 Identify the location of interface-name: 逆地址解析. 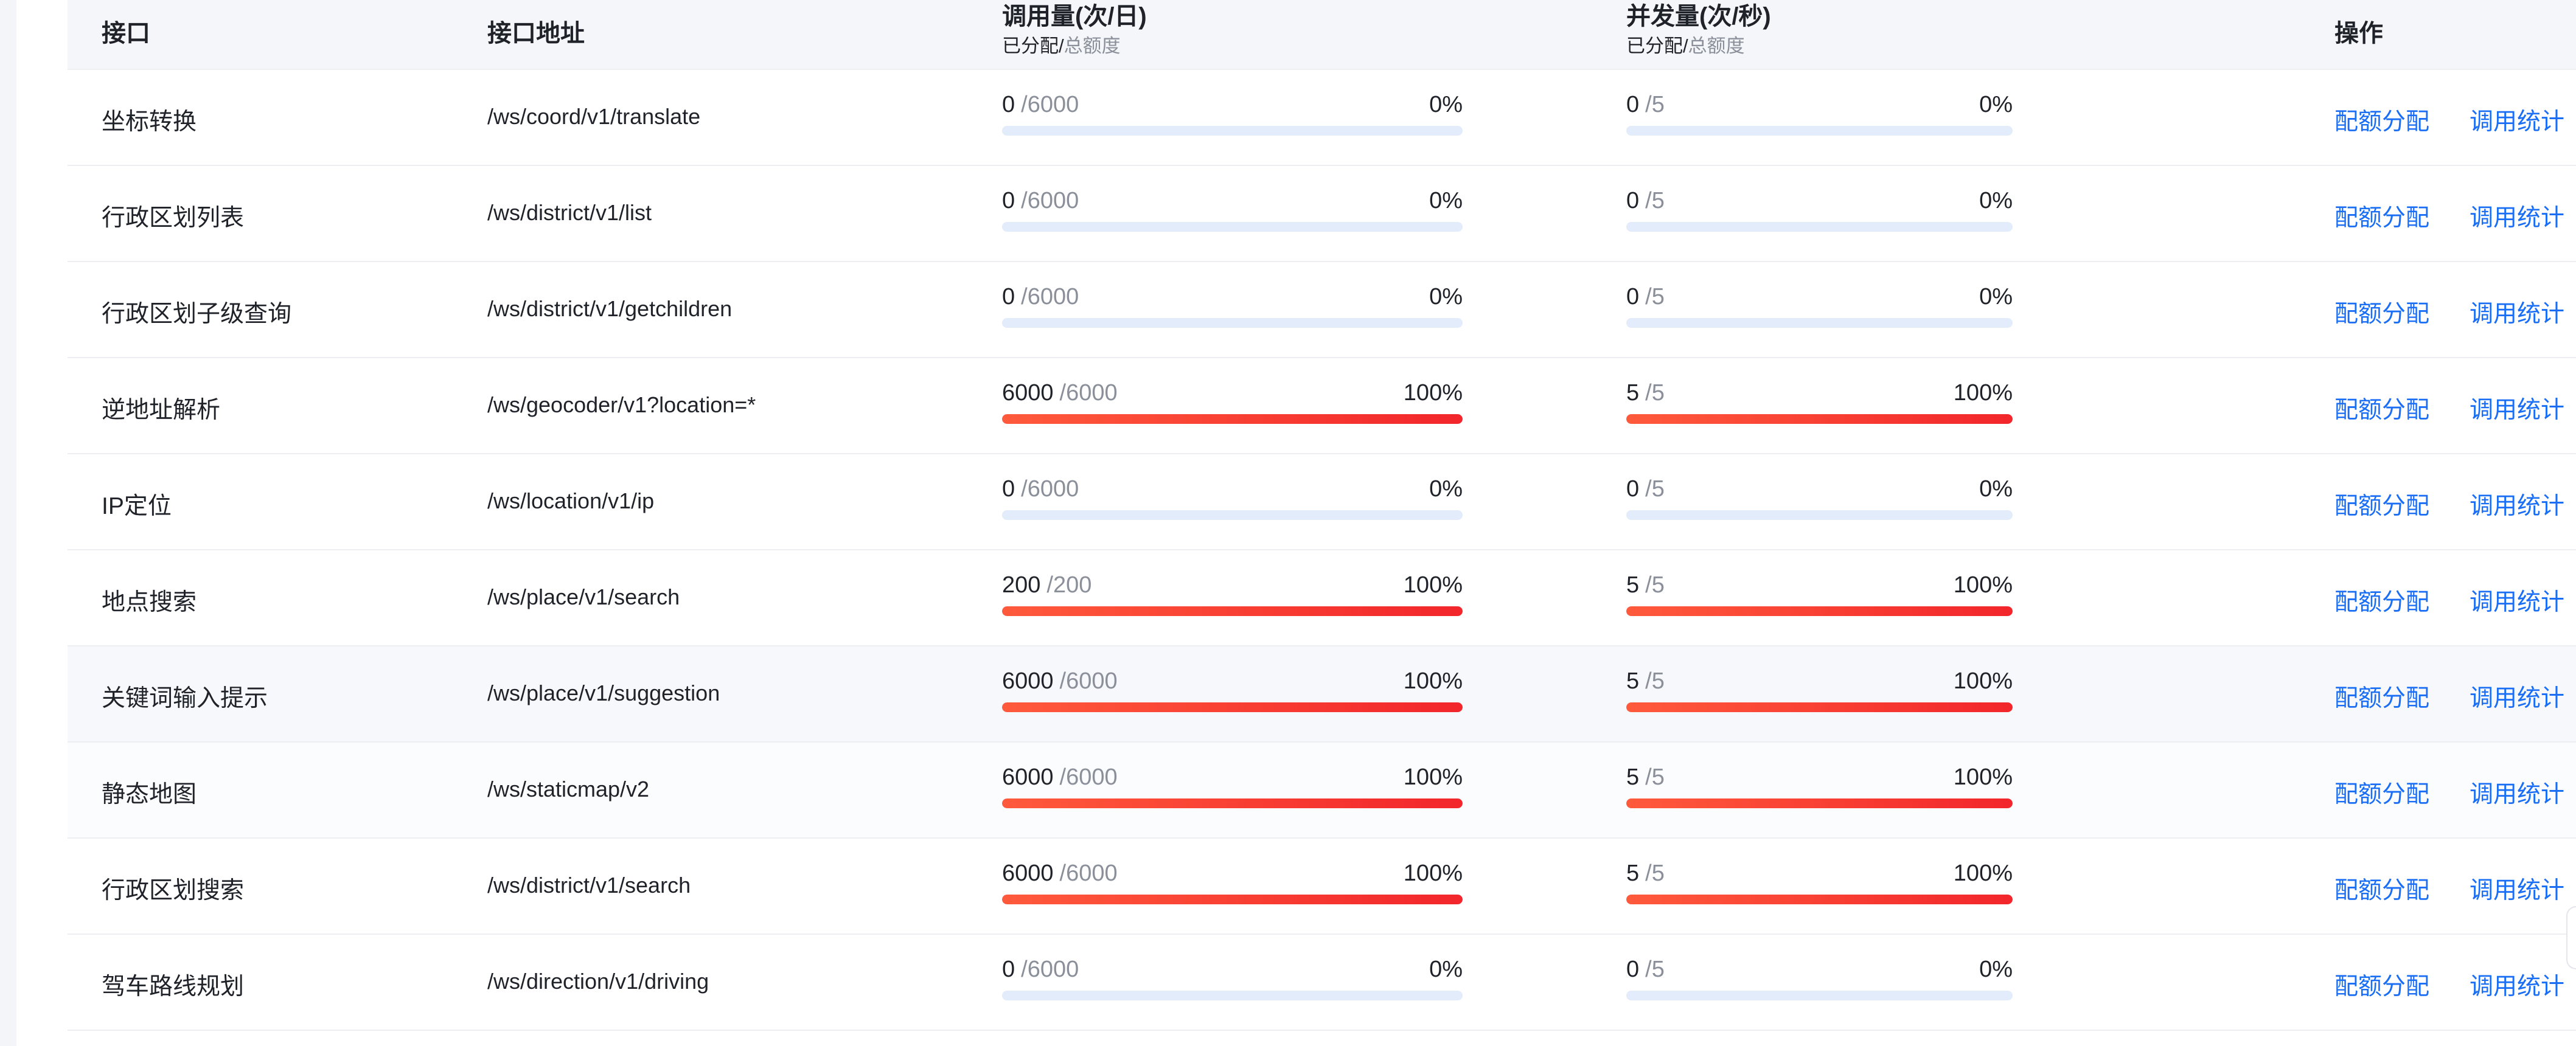
(161, 410).